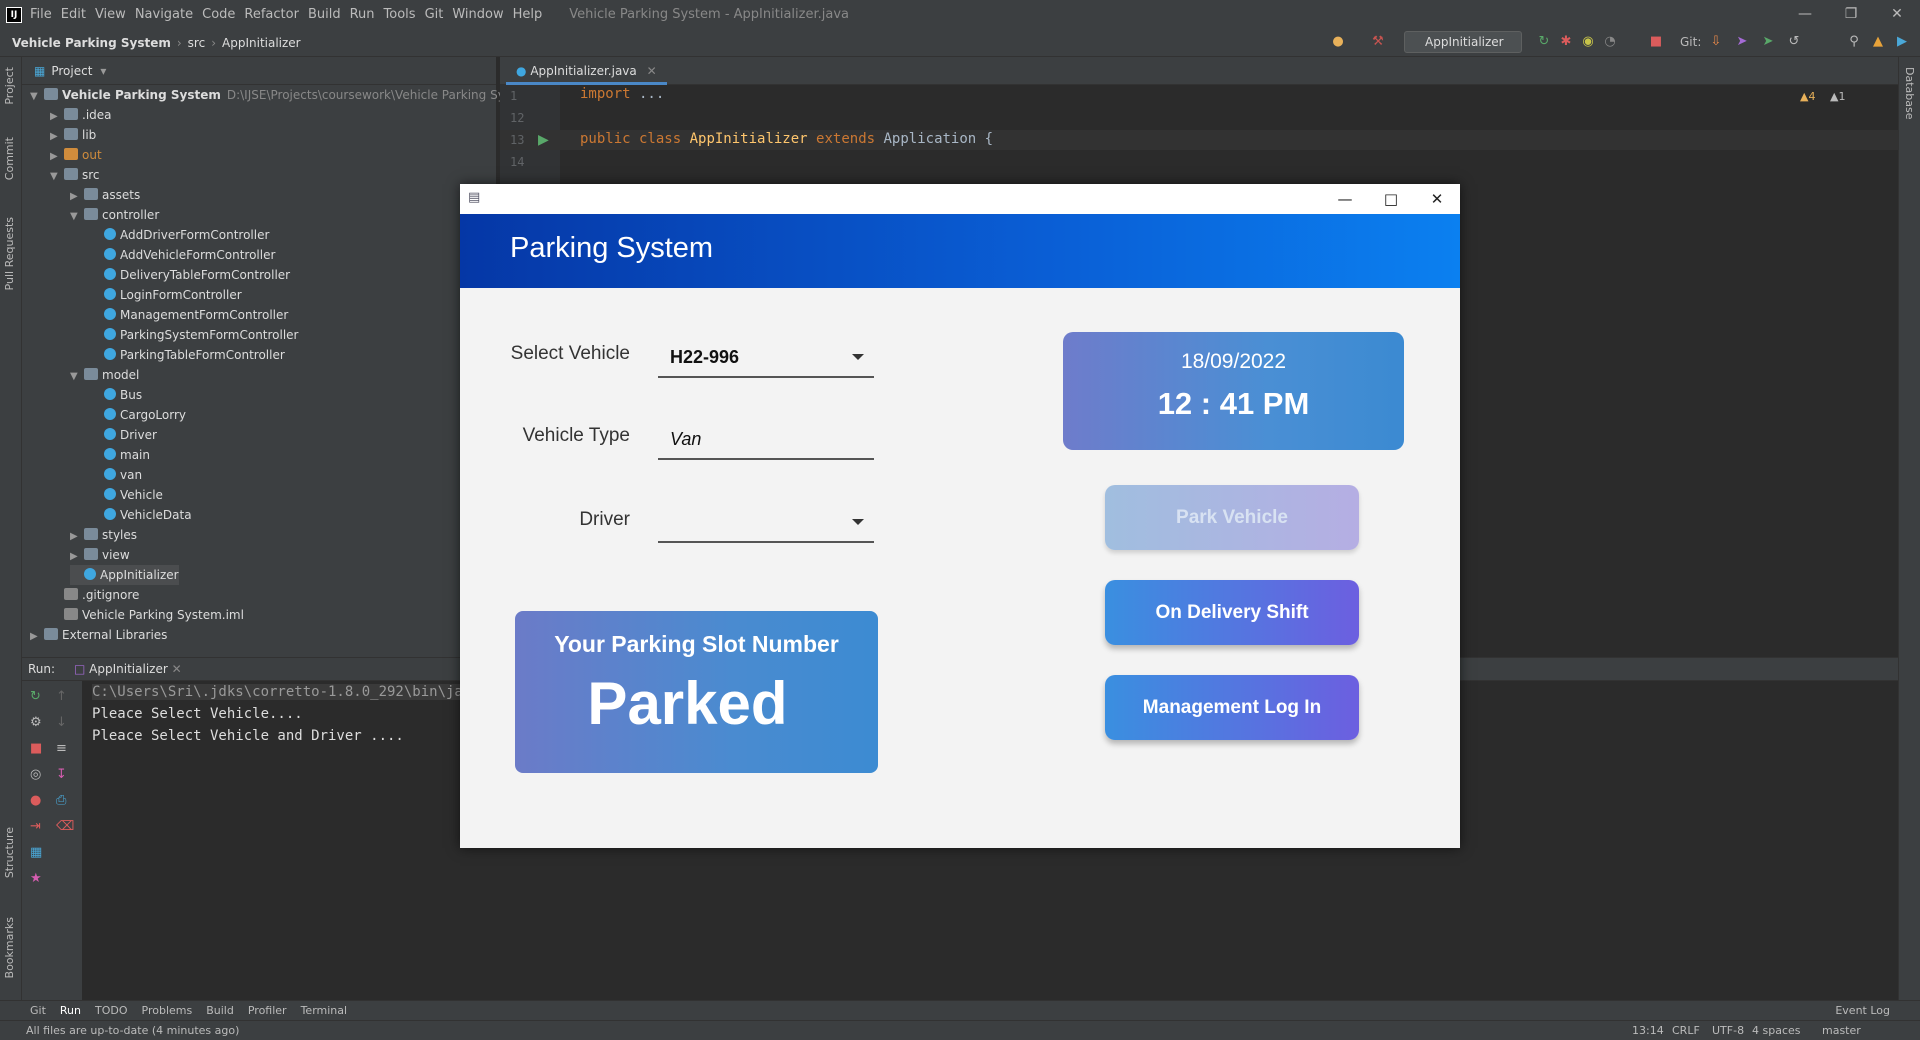 This screenshot has width=1920, height=1040. Describe the element at coordinates (164, 14) in the screenshot. I see `menu-navigate: Navigate` at that location.